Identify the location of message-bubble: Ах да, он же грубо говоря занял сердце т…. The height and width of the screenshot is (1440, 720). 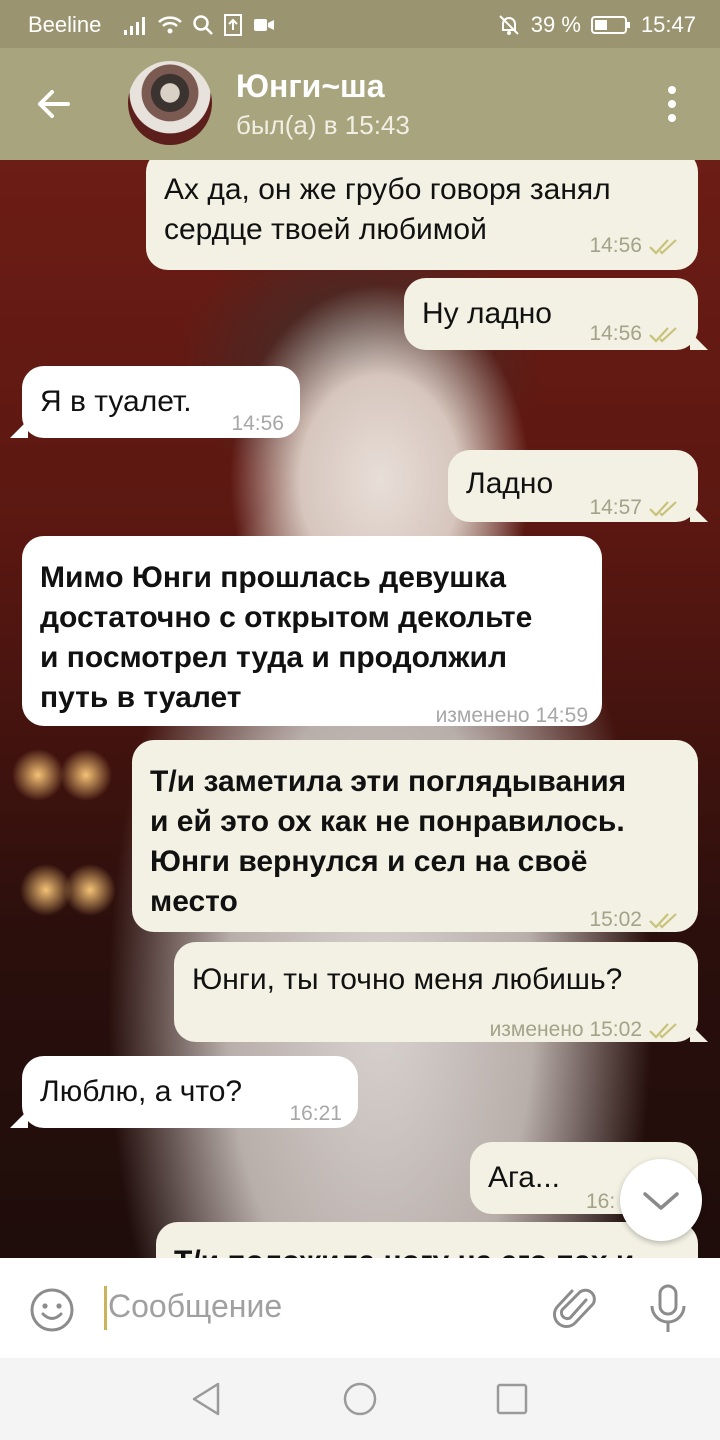
(422, 215).